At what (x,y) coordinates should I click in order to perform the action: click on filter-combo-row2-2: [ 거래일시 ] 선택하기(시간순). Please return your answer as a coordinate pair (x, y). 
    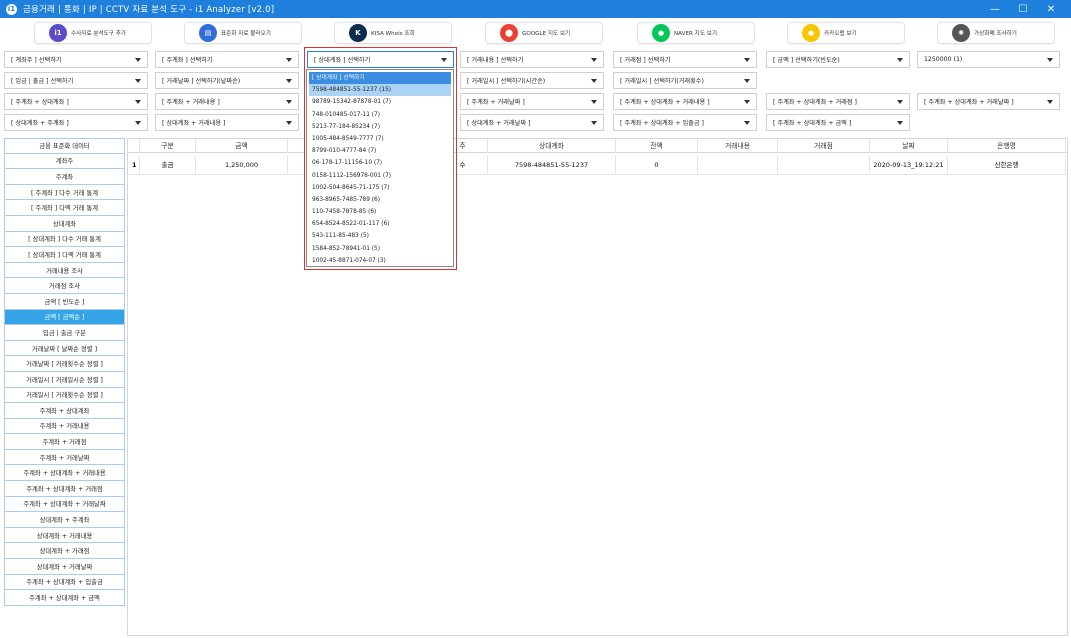
    Looking at the image, I should click on (532, 80).